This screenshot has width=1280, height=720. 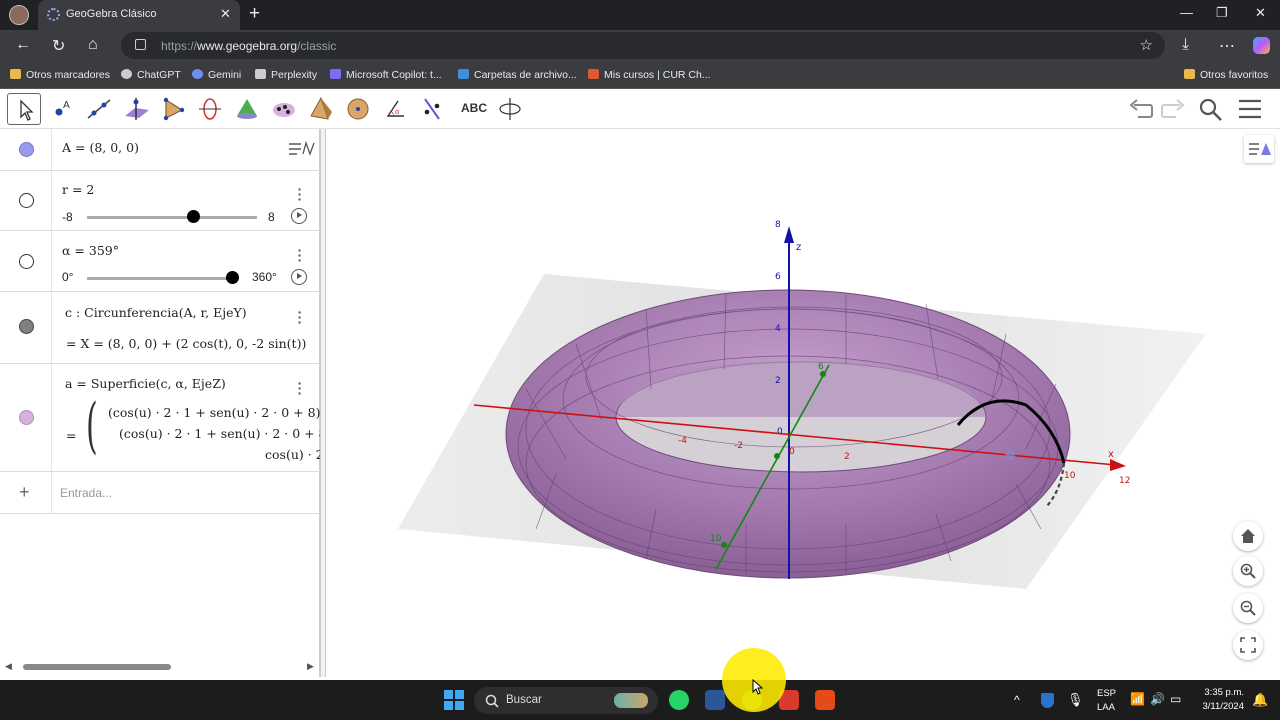 I want to click on other-favorites: Otros favoritos, so click(x=1226, y=75).